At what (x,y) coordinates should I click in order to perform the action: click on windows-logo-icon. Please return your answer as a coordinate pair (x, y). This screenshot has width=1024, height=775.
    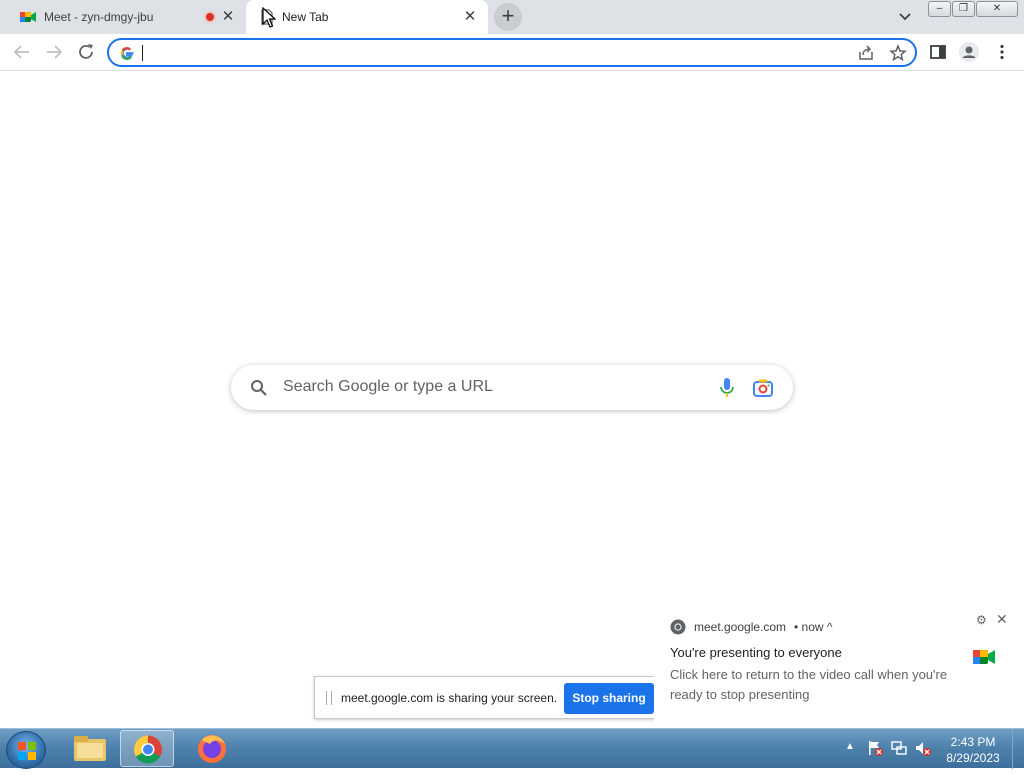
    Looking at the image, I should click on (27, 751).